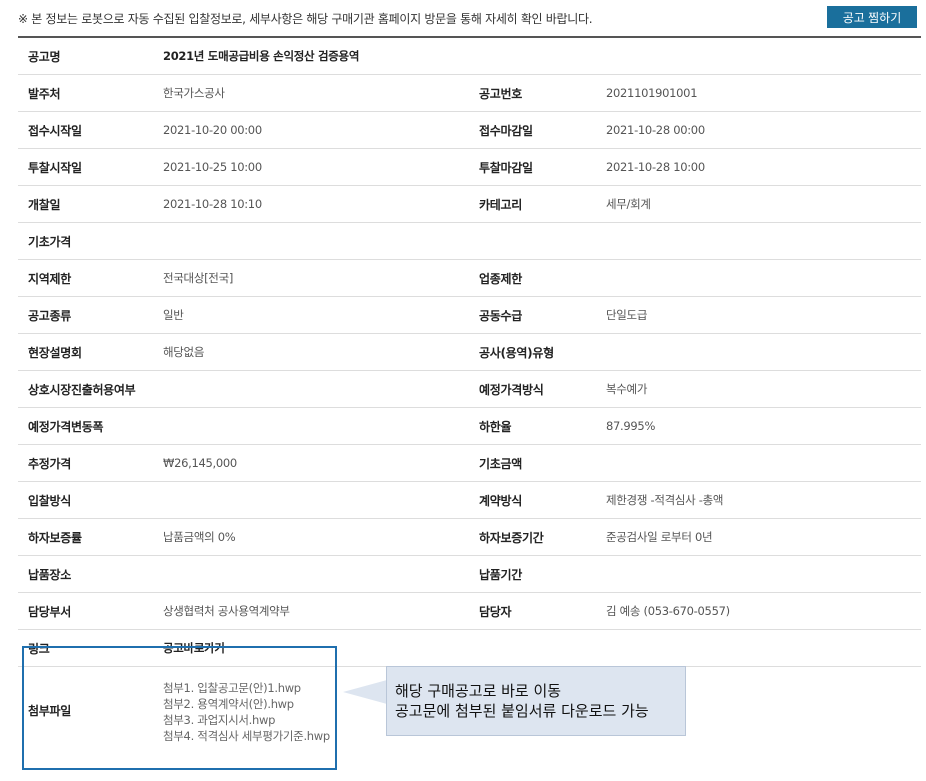 The height and width of the screenshot is (781, 926). Describe the element at coordinates (659, 537) in the screenshot. I see `row-value: 준공검사일 로부터 0년` at that location.